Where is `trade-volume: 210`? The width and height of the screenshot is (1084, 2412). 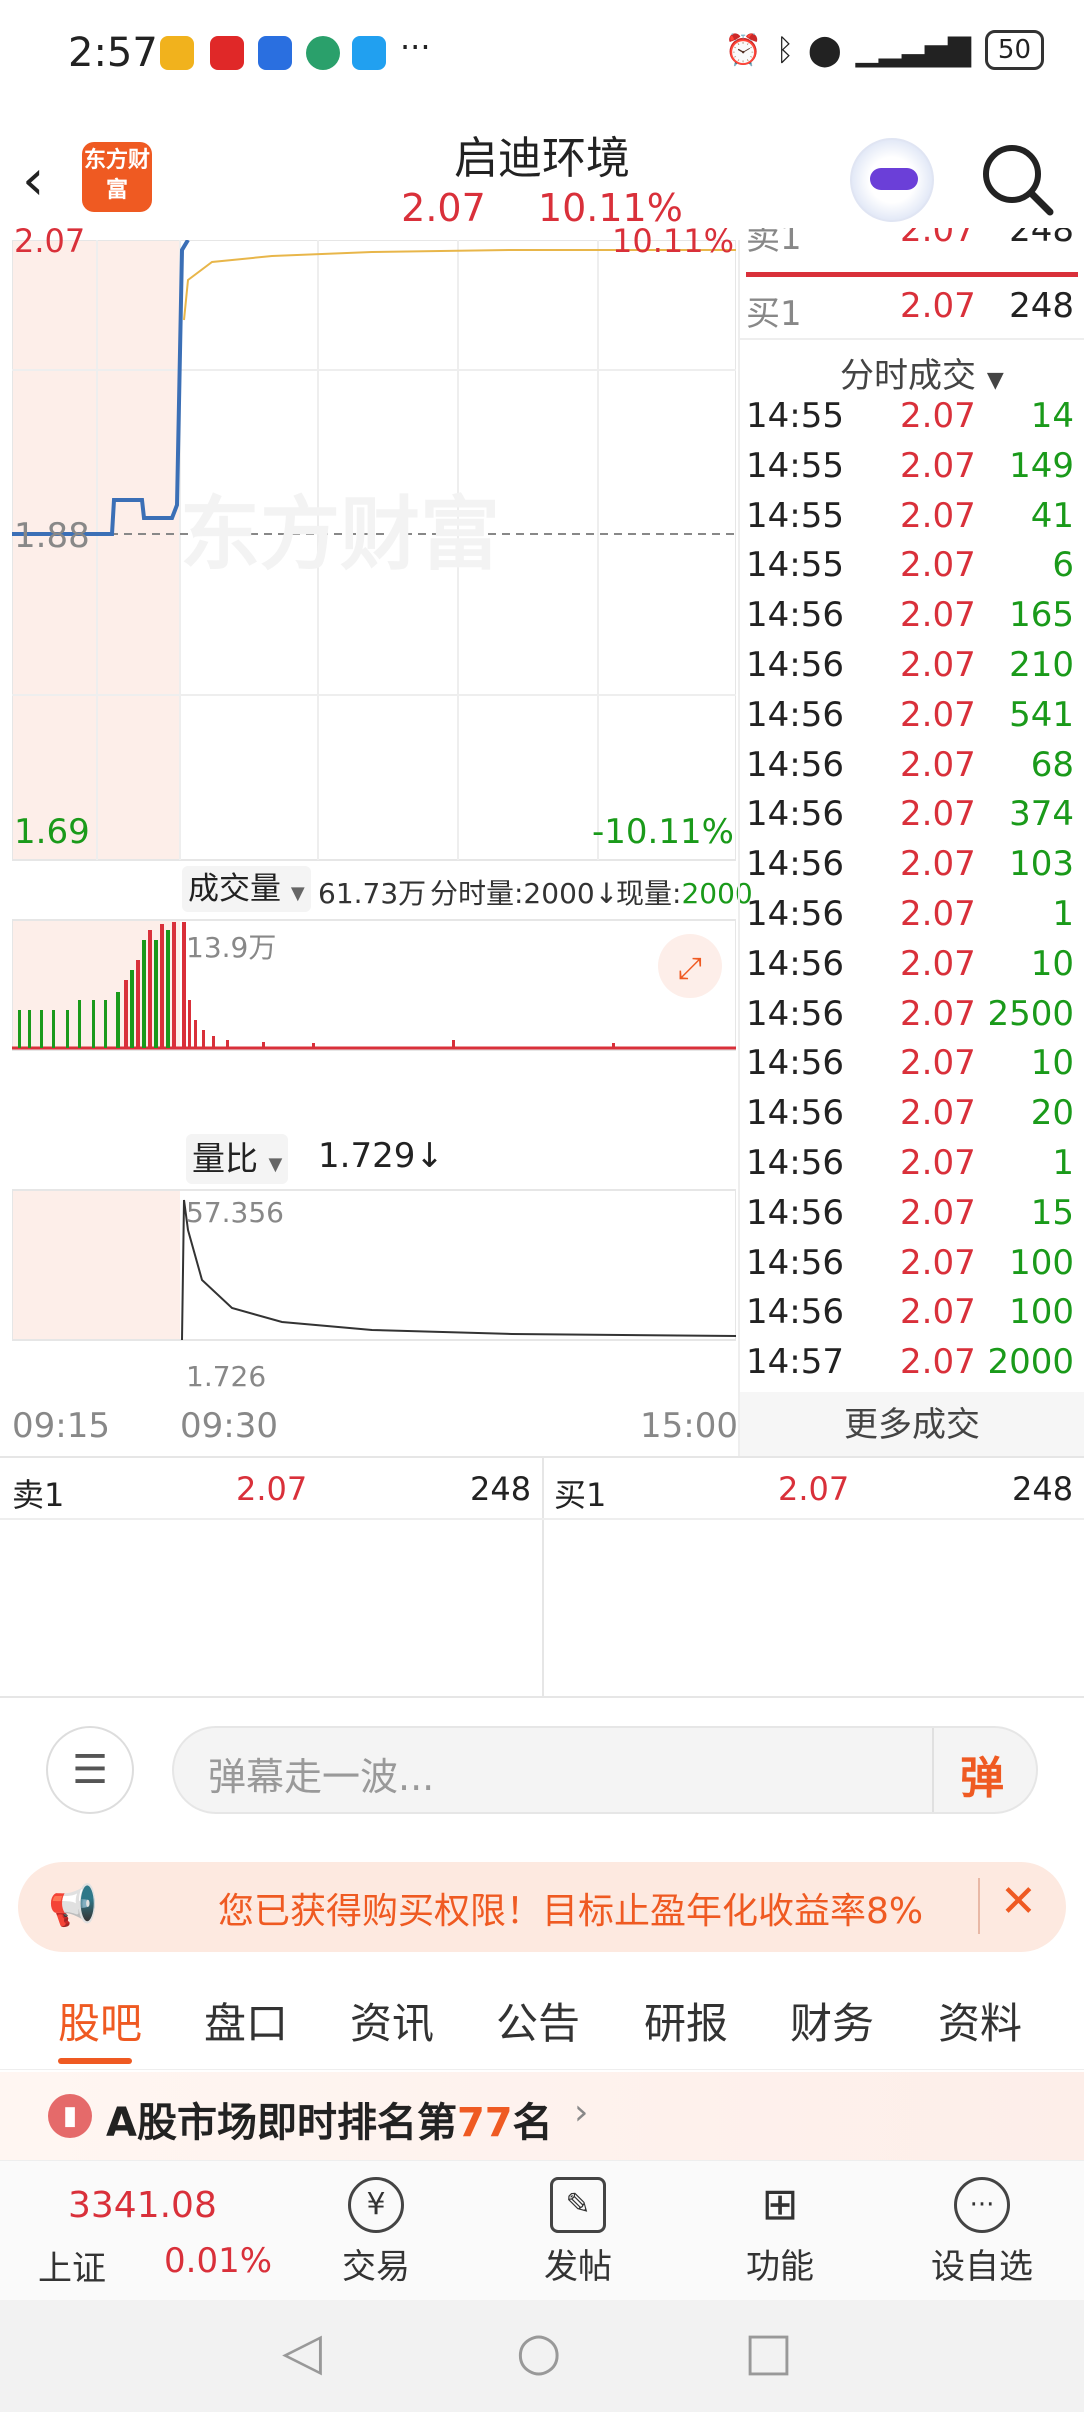 trade-volume: 210 is located at coordinates (1041, 665).